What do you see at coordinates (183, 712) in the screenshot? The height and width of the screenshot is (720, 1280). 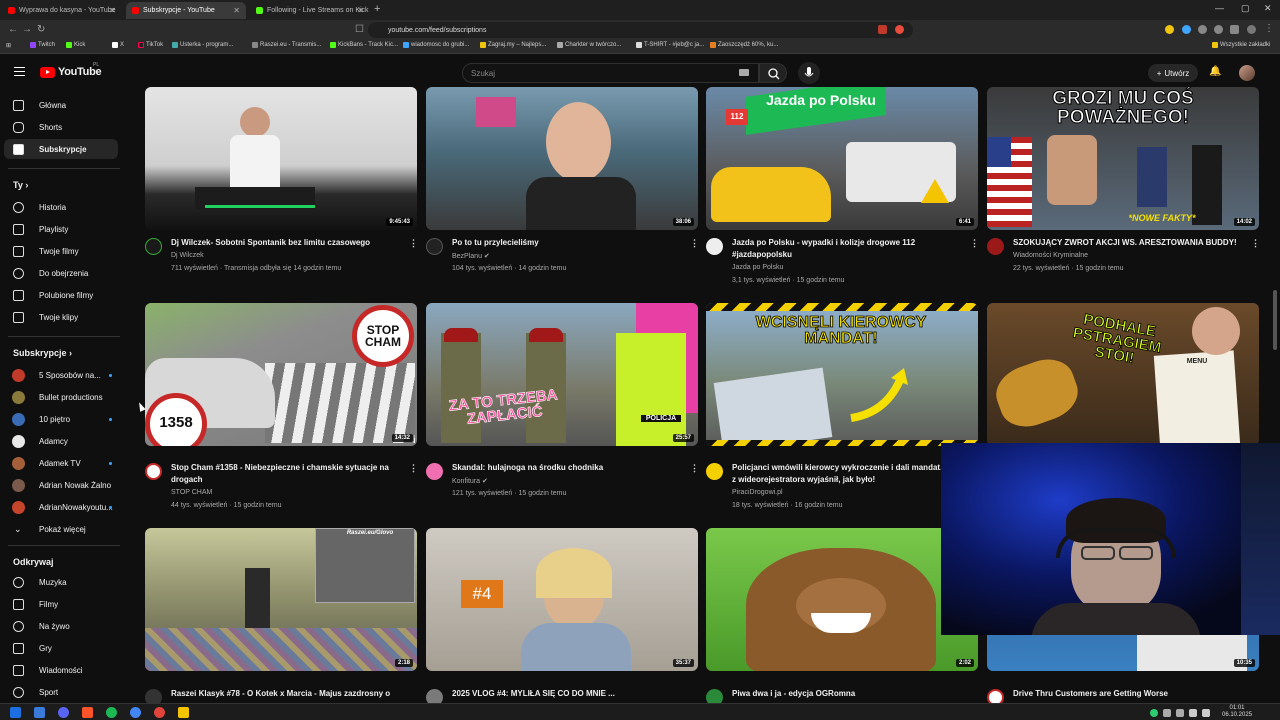 I see `app-icon` at bounding box center [183, 712].